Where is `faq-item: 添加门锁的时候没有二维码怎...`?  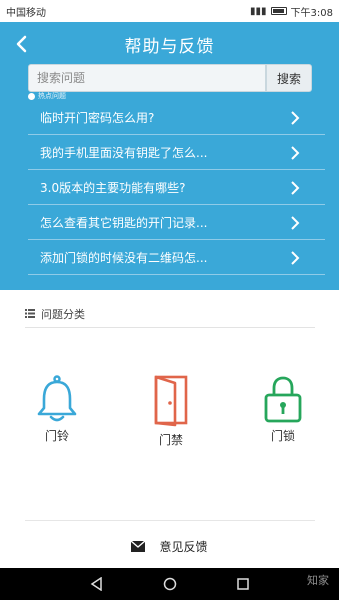 faq-item: 添加门锁的时候没有二维码怎... is located at coordinates (176, 257).